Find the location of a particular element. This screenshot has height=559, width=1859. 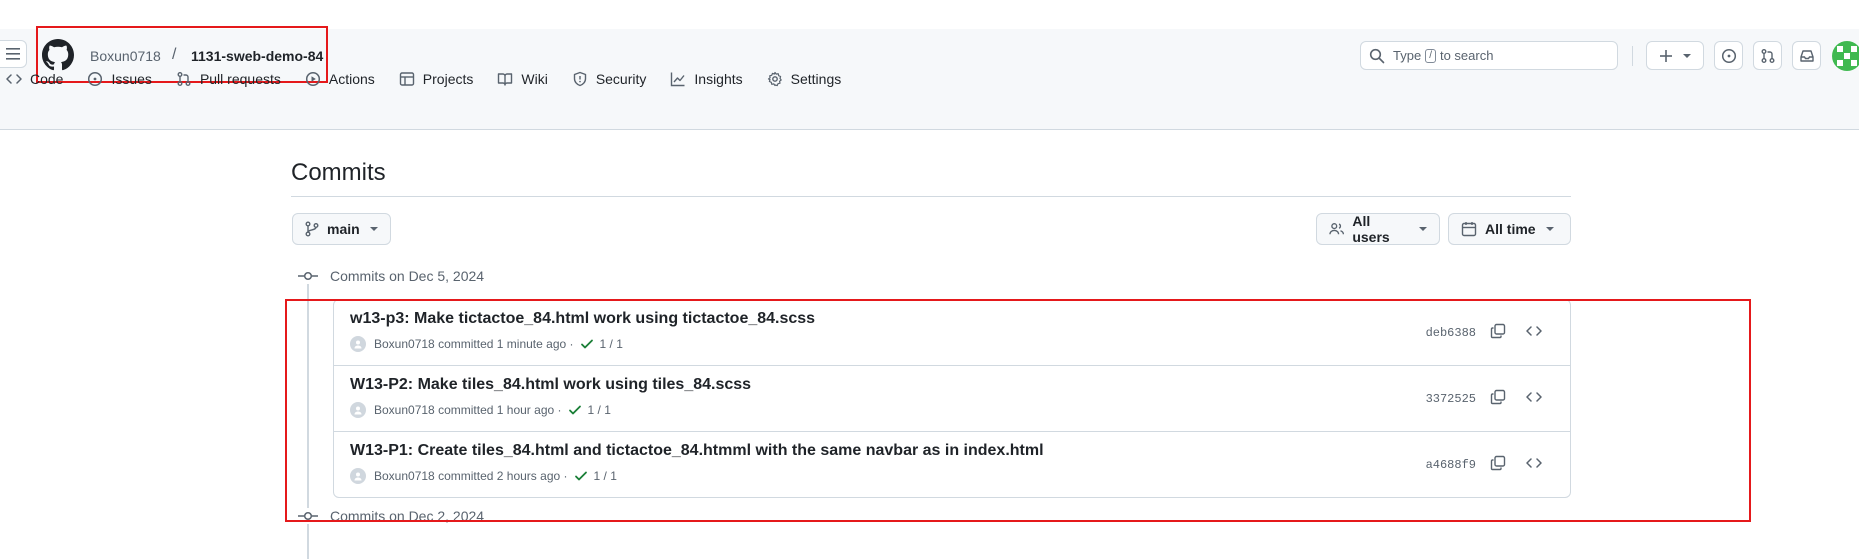

tab-security: Security is located at coordinates (609, 79).